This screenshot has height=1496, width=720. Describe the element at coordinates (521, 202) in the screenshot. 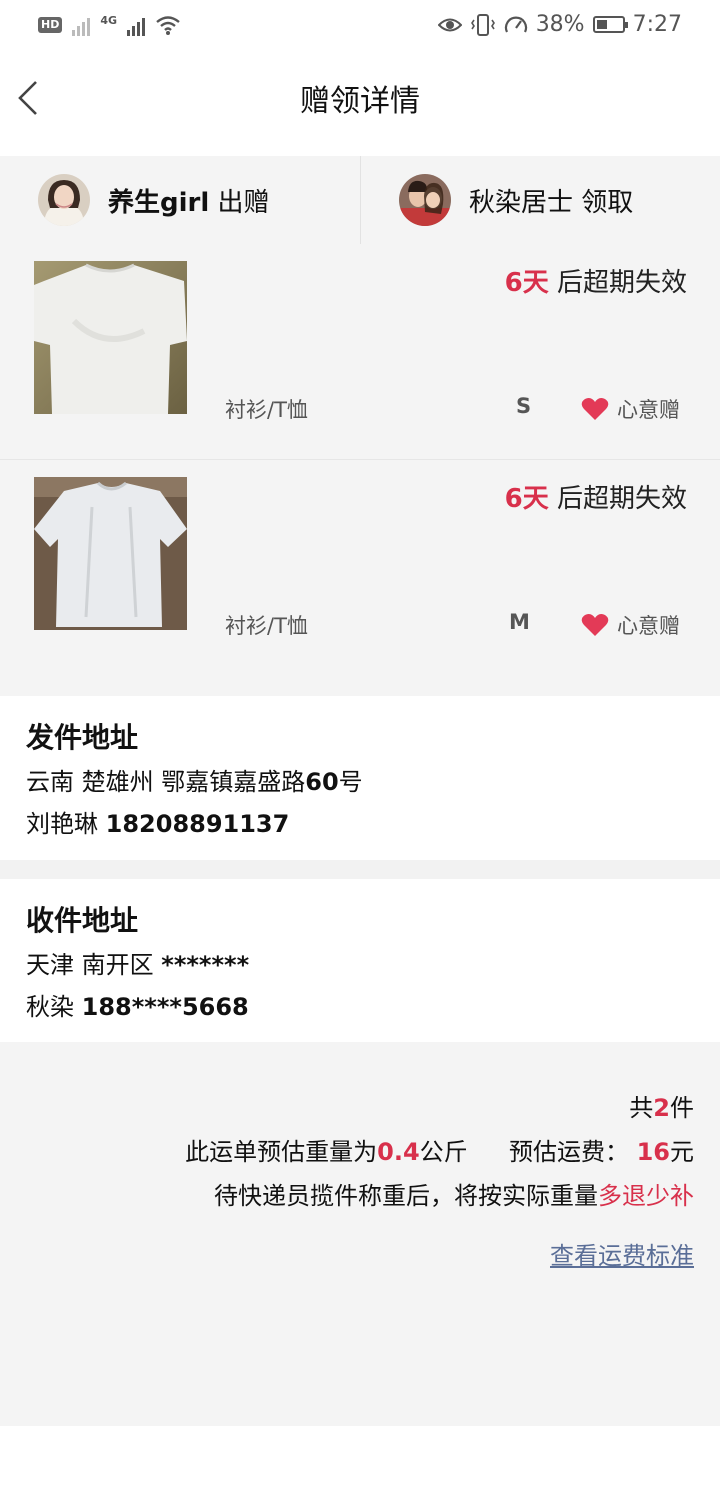

I see `receiver-username: 秋染居士` at that location.